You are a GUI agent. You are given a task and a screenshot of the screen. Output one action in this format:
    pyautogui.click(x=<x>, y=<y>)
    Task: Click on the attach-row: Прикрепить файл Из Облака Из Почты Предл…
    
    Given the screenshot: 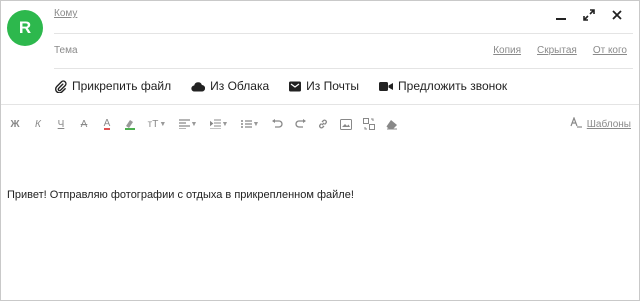 What is the action you would take?
    pyautogui.click(x=280, y=86)
    